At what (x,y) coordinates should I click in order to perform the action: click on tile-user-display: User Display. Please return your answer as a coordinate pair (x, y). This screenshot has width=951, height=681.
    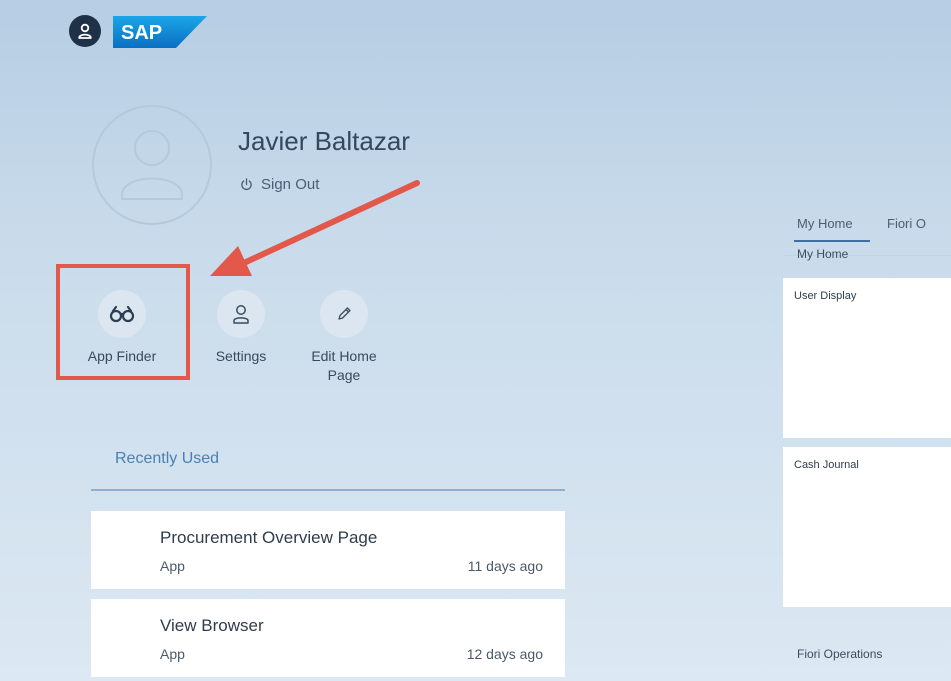
    Looking at the image, I should click on (867, 358).